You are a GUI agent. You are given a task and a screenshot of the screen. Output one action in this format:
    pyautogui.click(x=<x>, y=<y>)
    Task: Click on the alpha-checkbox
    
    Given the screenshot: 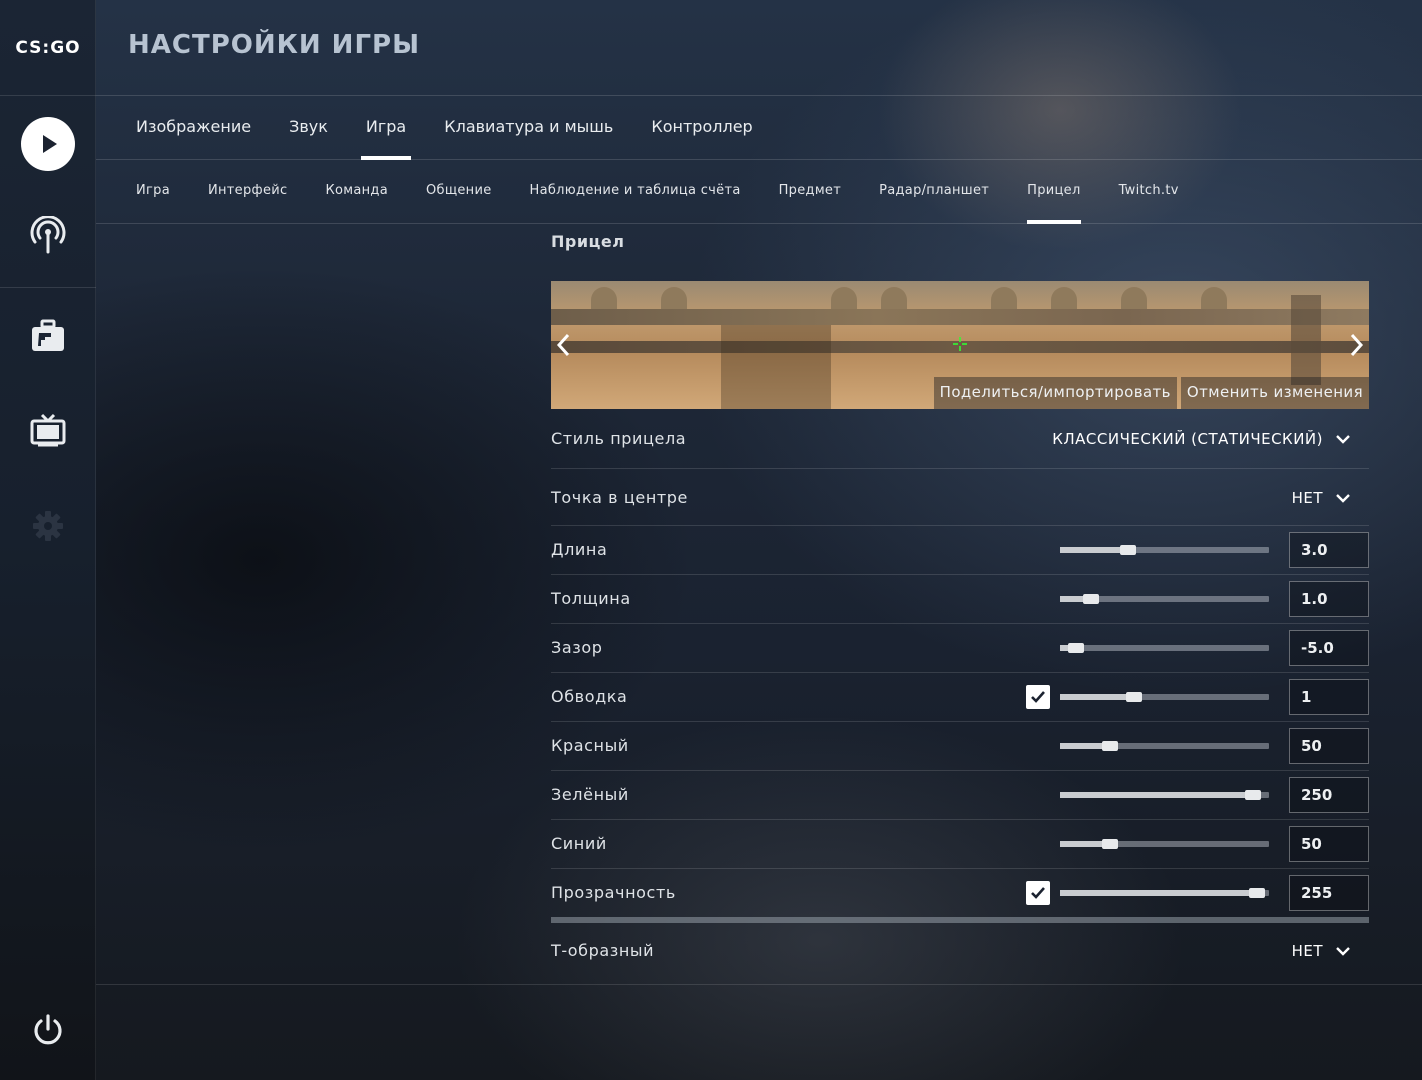 What is the action you would take?
    pyautogui.click(x=1038, y=893)
    